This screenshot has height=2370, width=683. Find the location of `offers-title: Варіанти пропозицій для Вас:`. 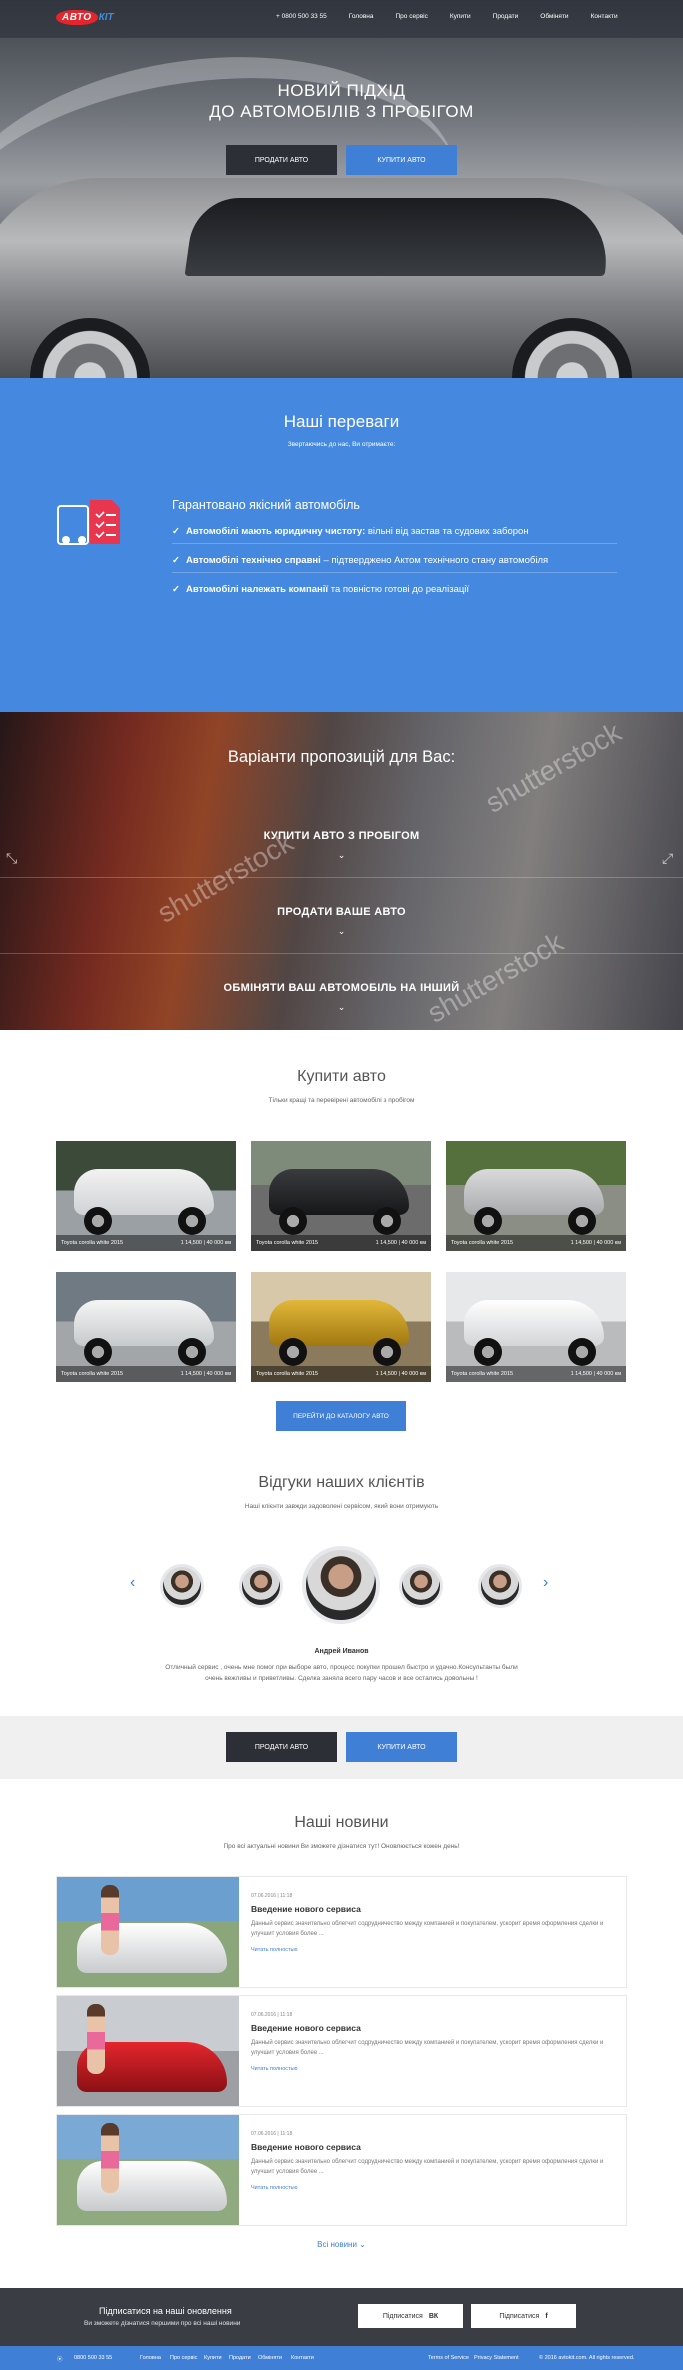

offers-title: Варіанти пропозицій для Вас: is located at coordinates (341, 757).